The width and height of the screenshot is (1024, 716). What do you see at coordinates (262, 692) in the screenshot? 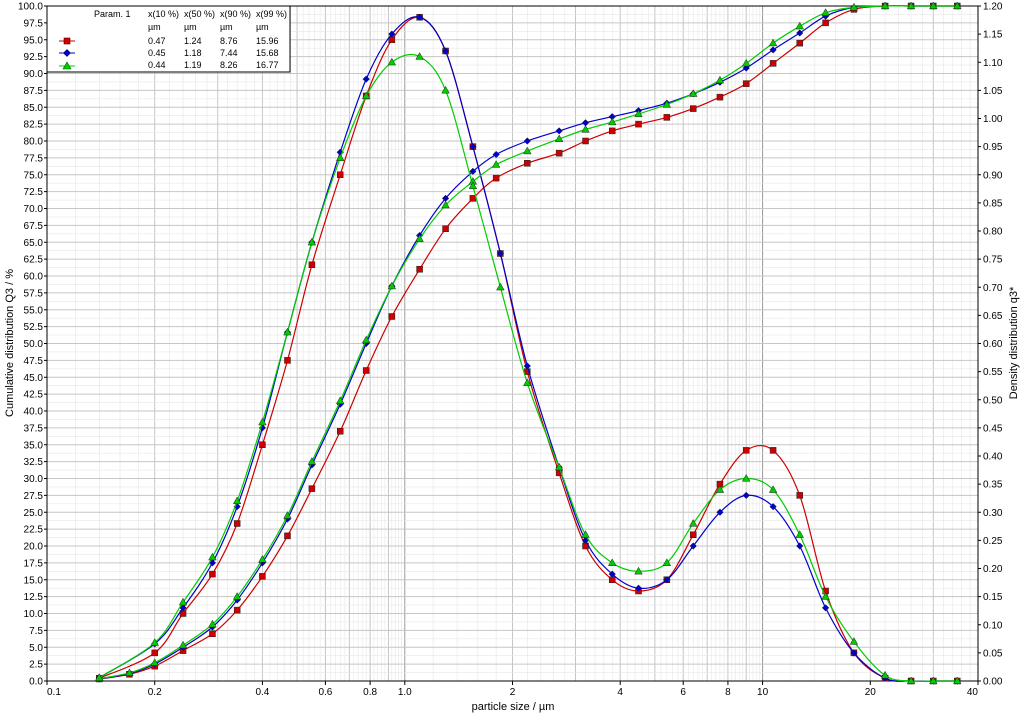
I see `x-tick-label: 0.4` at bounding box center [262, 692].